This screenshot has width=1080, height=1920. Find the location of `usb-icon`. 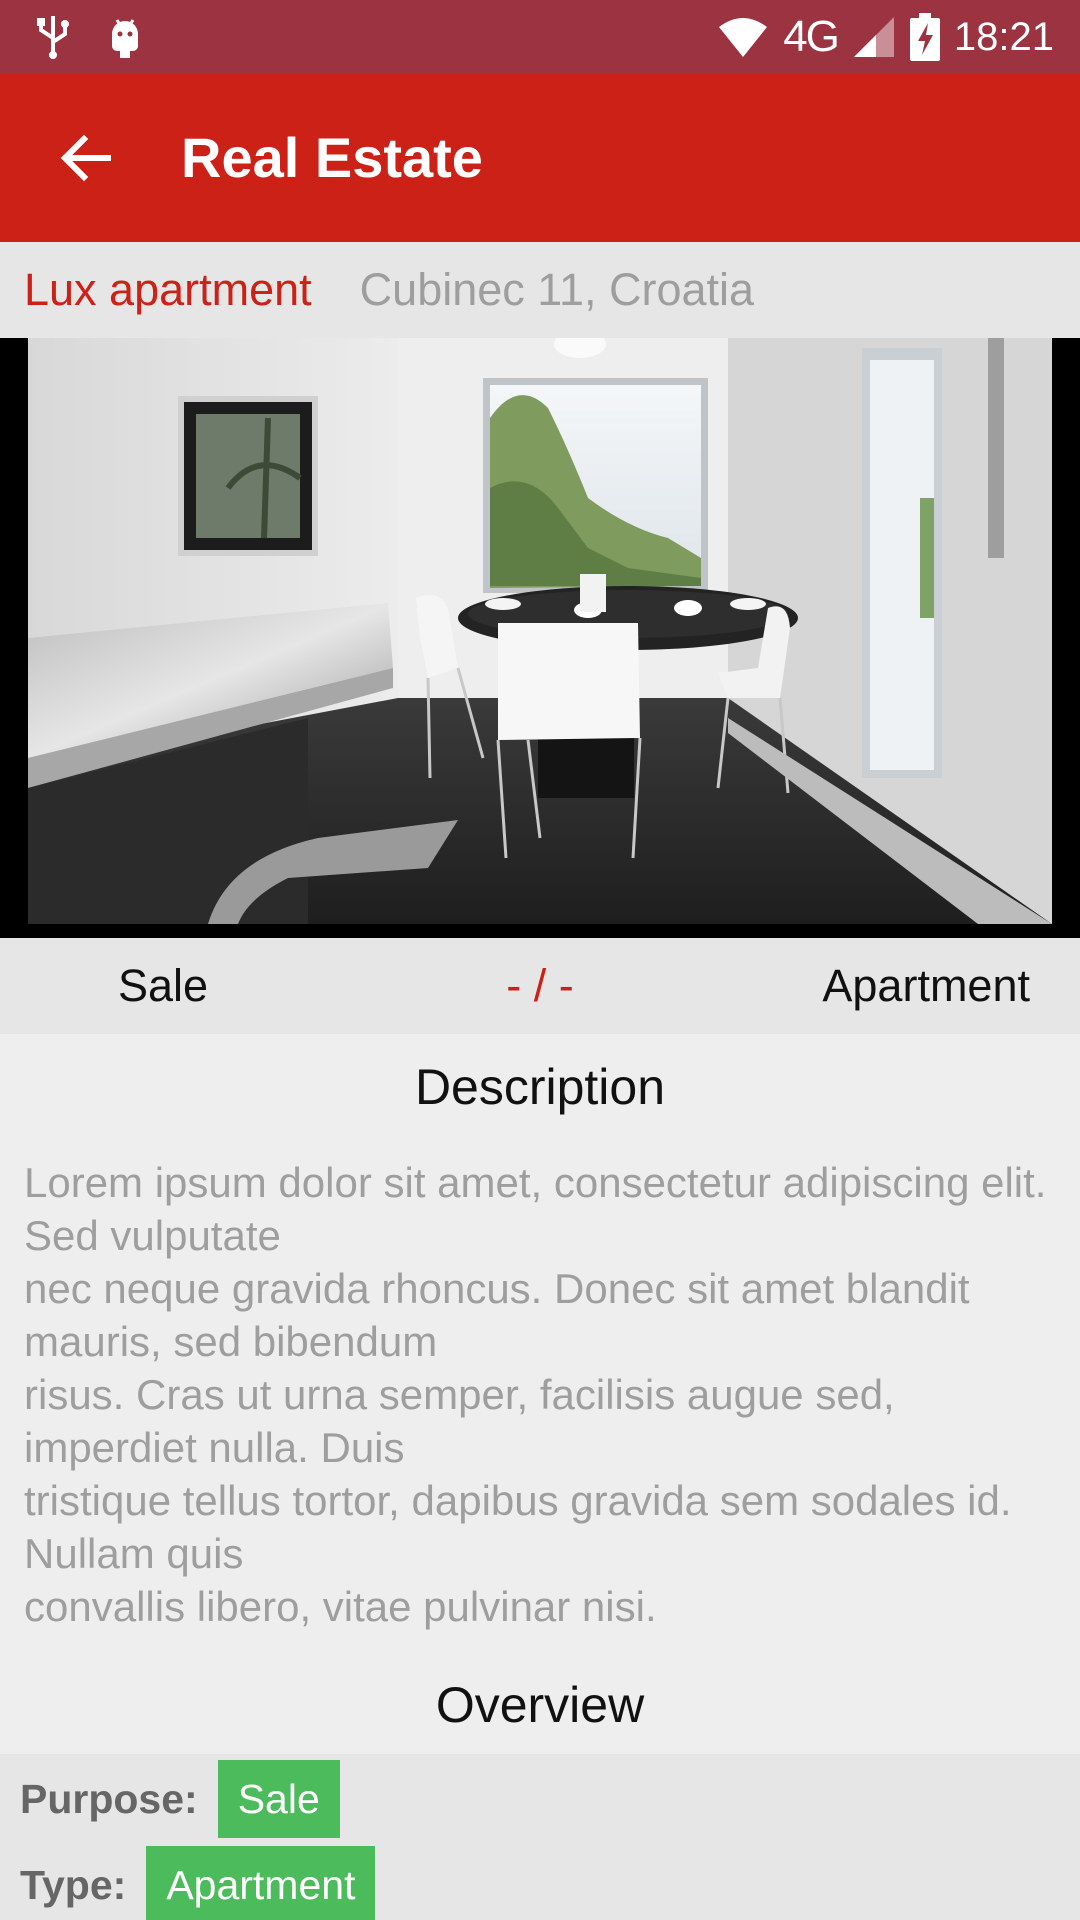

usb-icon is located at coordinates (53, 37).